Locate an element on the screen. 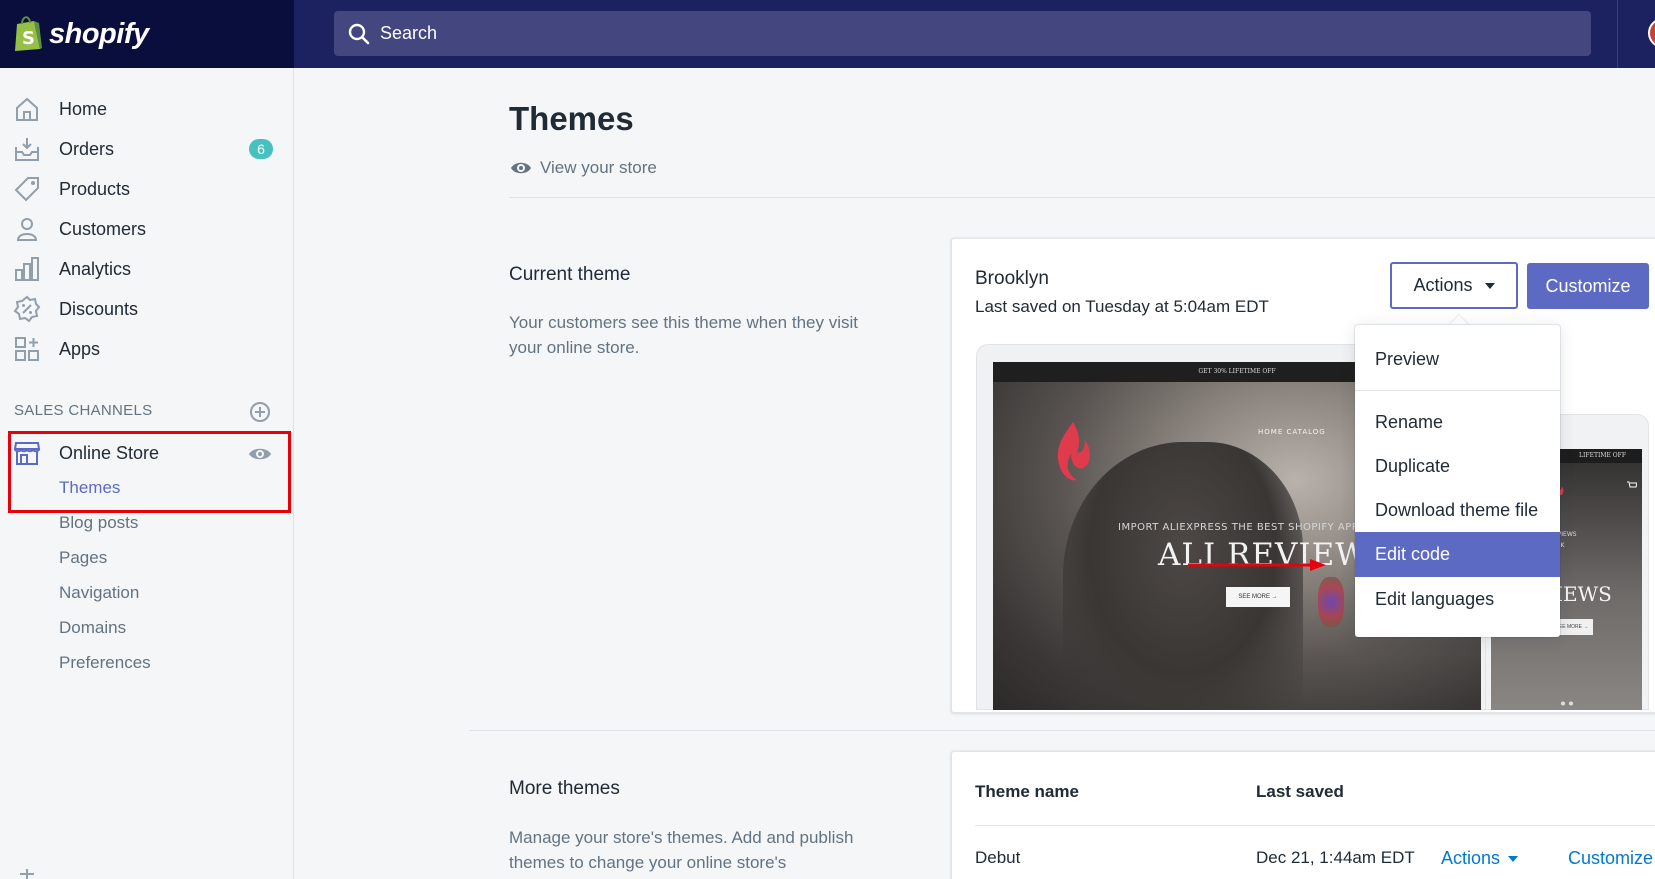  actions-button-label: Actions is located at coordinates (1443, 285).